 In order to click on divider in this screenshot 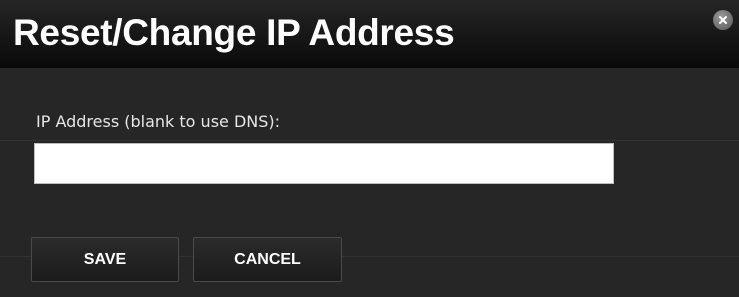, I will do `click(369, 140)`.